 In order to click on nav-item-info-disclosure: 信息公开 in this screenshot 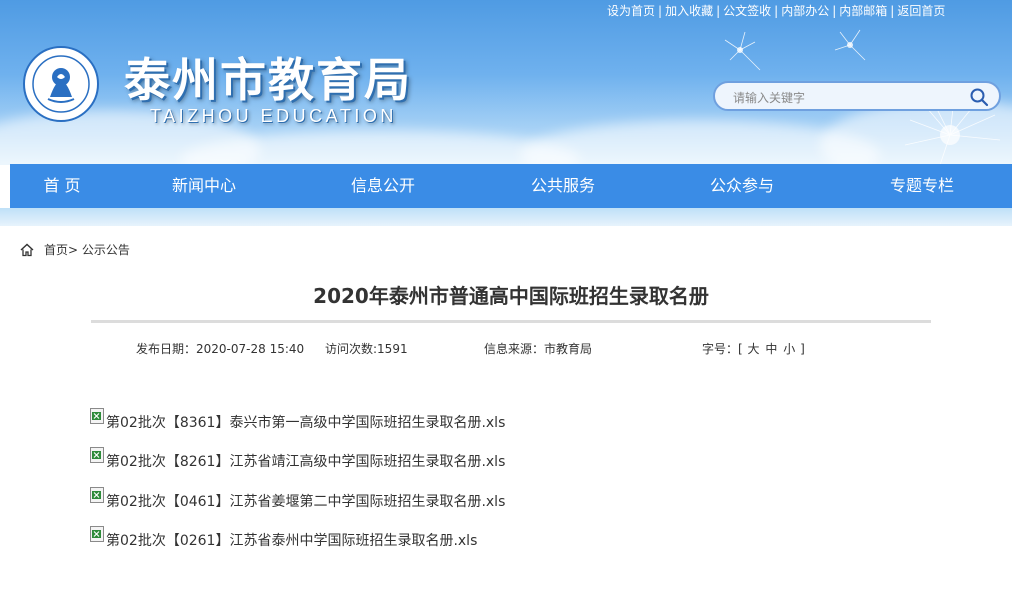, I will do `click(383, 186)`.